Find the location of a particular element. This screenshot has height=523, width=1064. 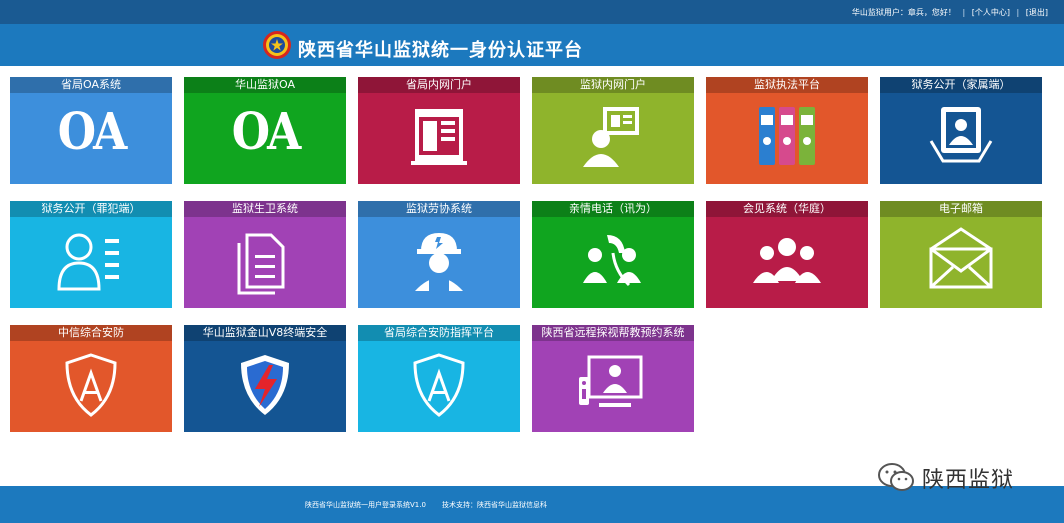

app-tile-label: 狱务公开（罪犯端） is located at coordinates (91, 209).